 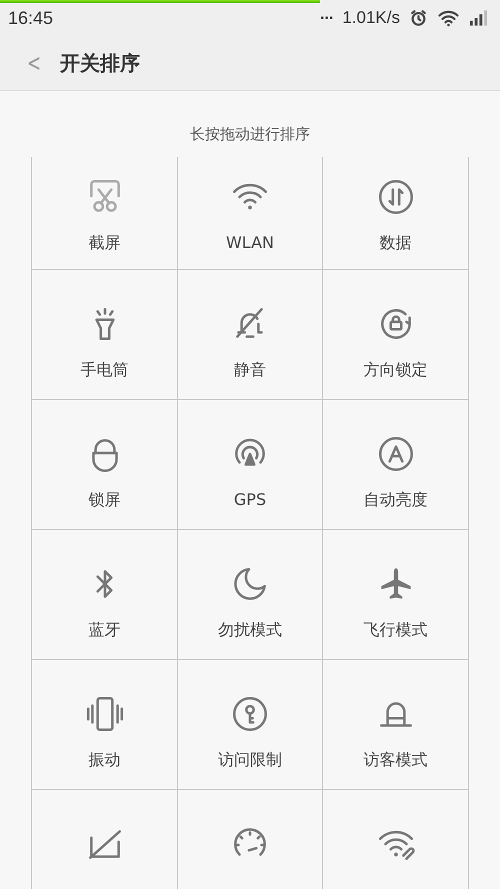 I want to click on toggle-tile: 截屏, so click(x=105, y=213).